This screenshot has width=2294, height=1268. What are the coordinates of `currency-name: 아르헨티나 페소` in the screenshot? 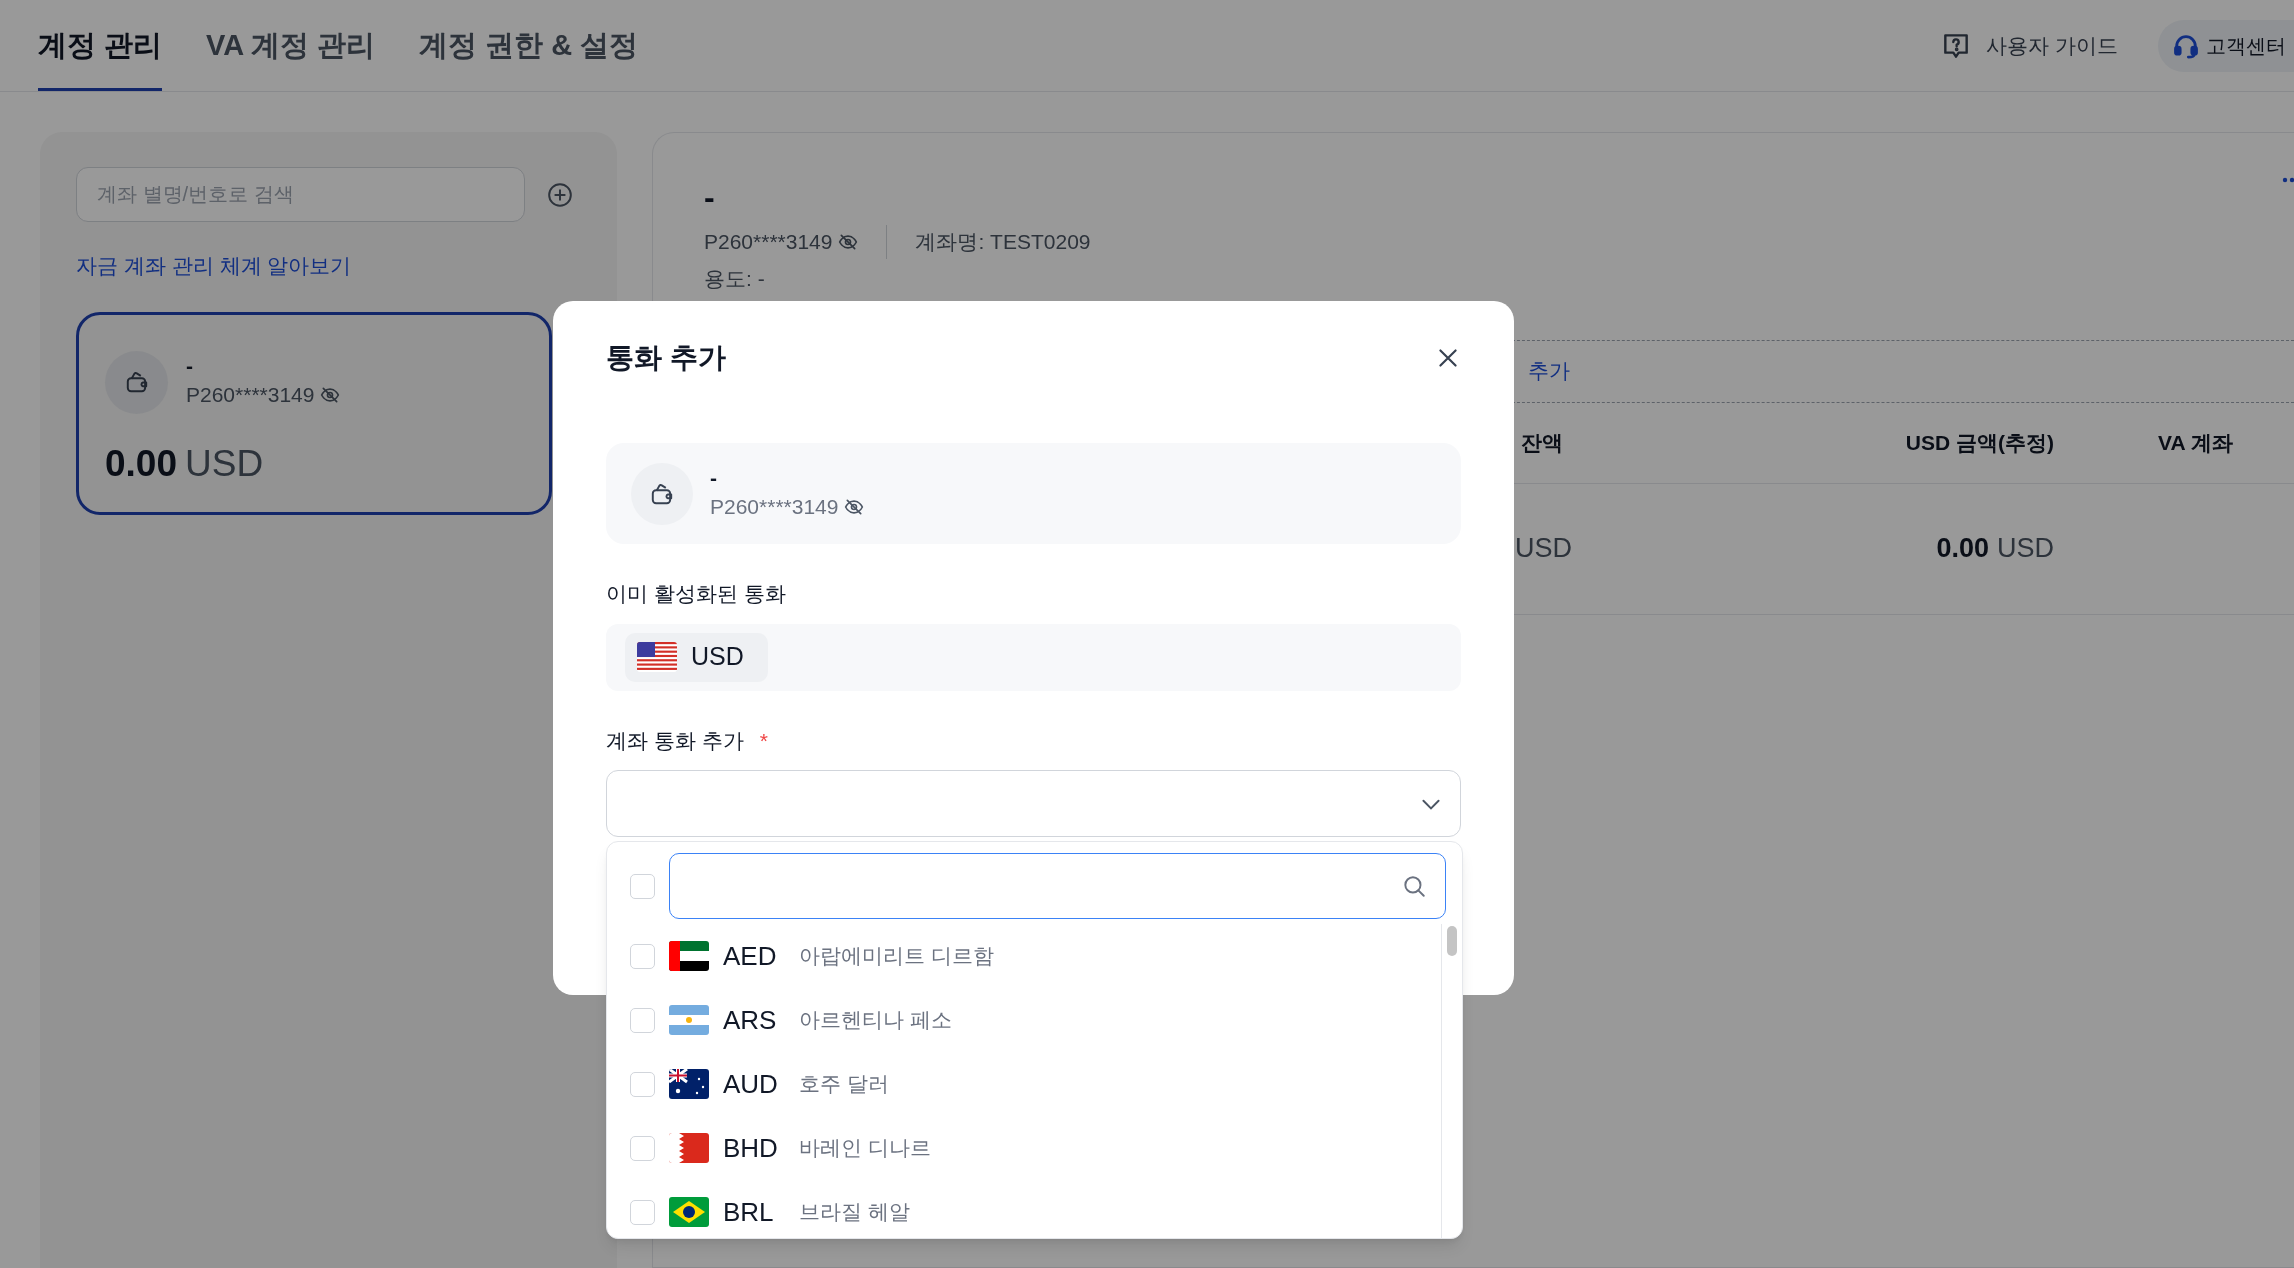 It's located at (875, 1020).